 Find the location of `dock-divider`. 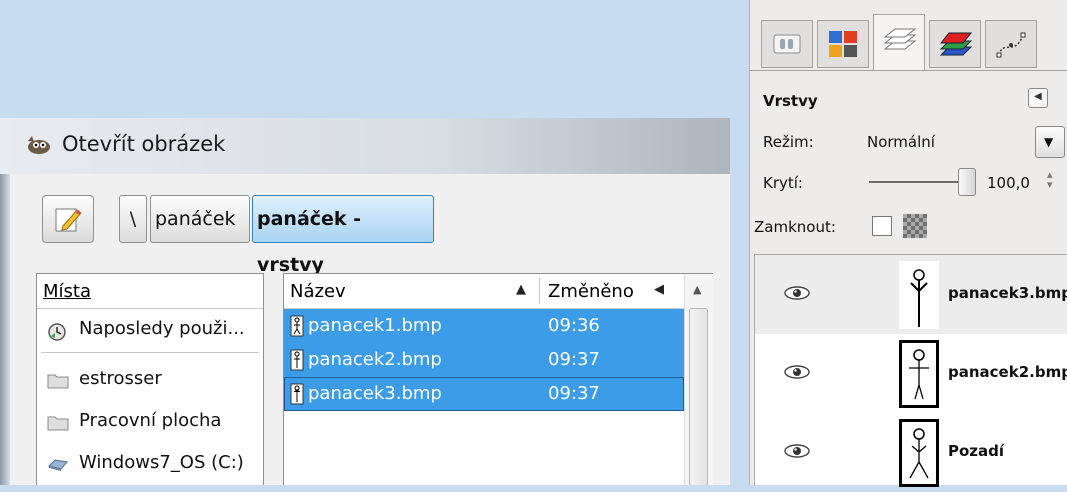

dock-divider is located at coordinates (908, 70).